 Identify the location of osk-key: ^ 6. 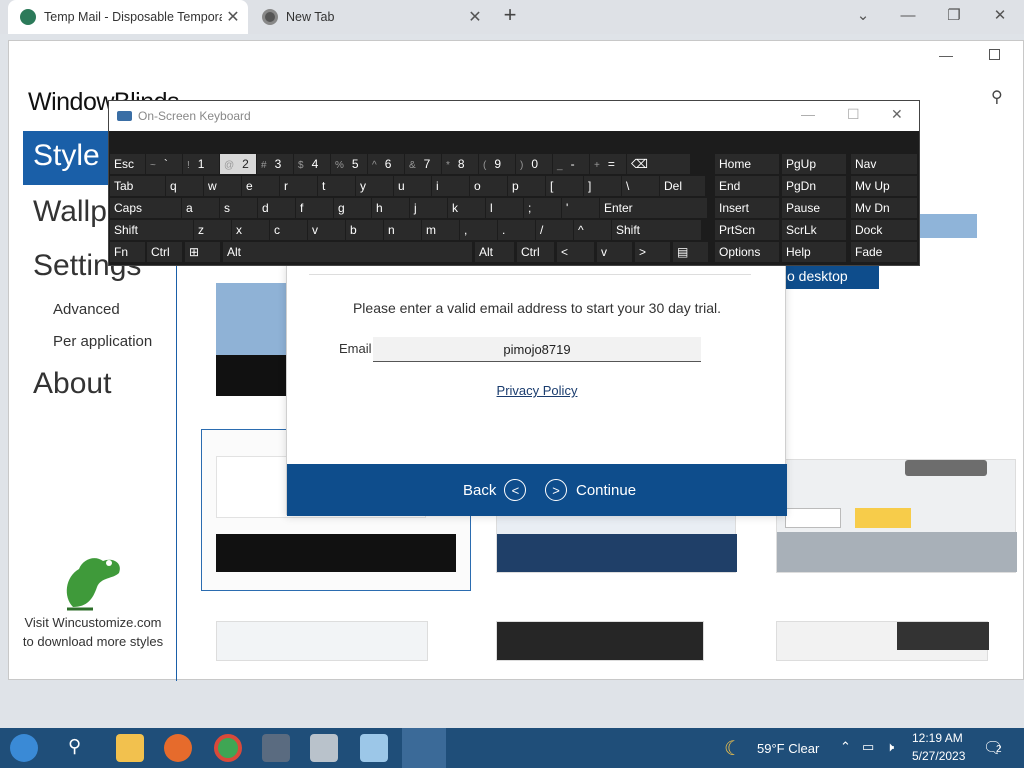
(386, 164).